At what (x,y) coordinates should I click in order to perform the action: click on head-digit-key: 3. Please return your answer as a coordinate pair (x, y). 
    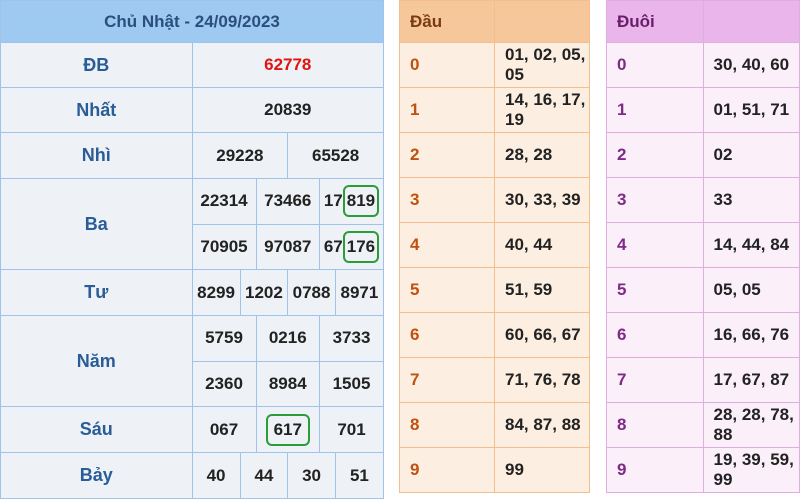
    Looking at the image, I should click on (447, 200).